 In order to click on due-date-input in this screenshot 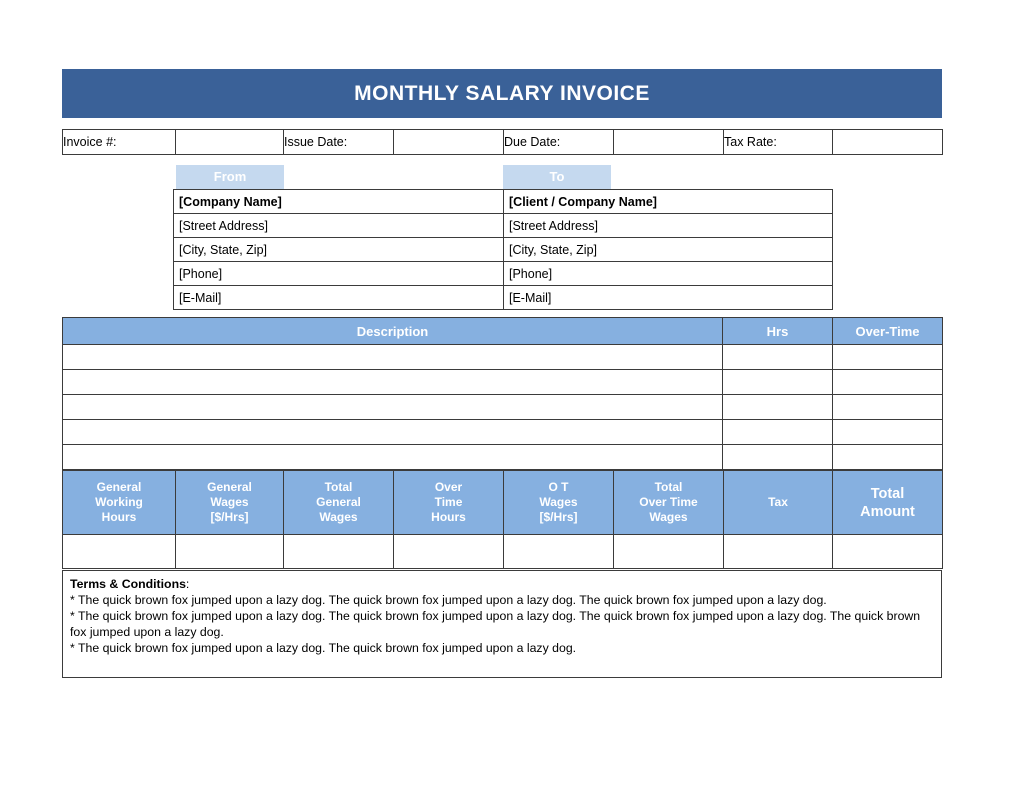, I will do `click(668, 142)`.